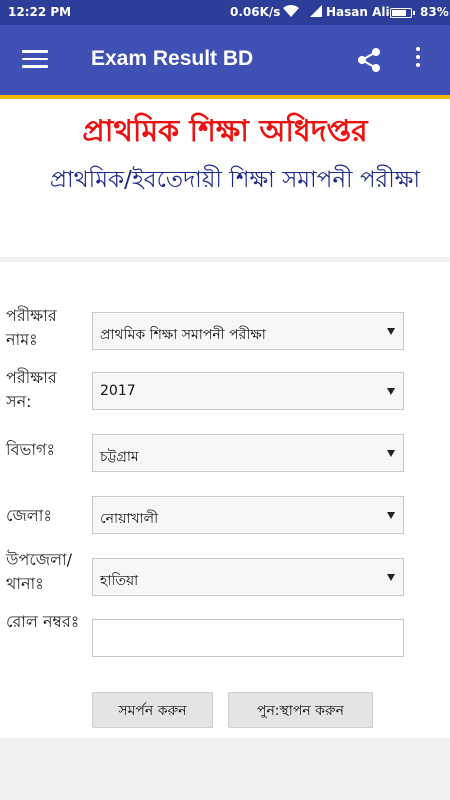 This screenshot has width=450, height=800. Describe the element at coordinates (248, 391) in the screenshot. I see `exam-year-select: 2017` at that location.